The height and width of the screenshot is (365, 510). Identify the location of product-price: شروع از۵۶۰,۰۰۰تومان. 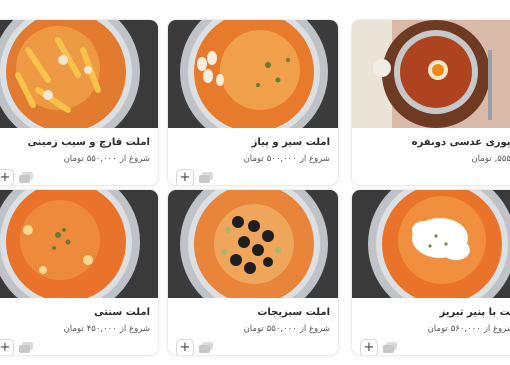
(468, 329).